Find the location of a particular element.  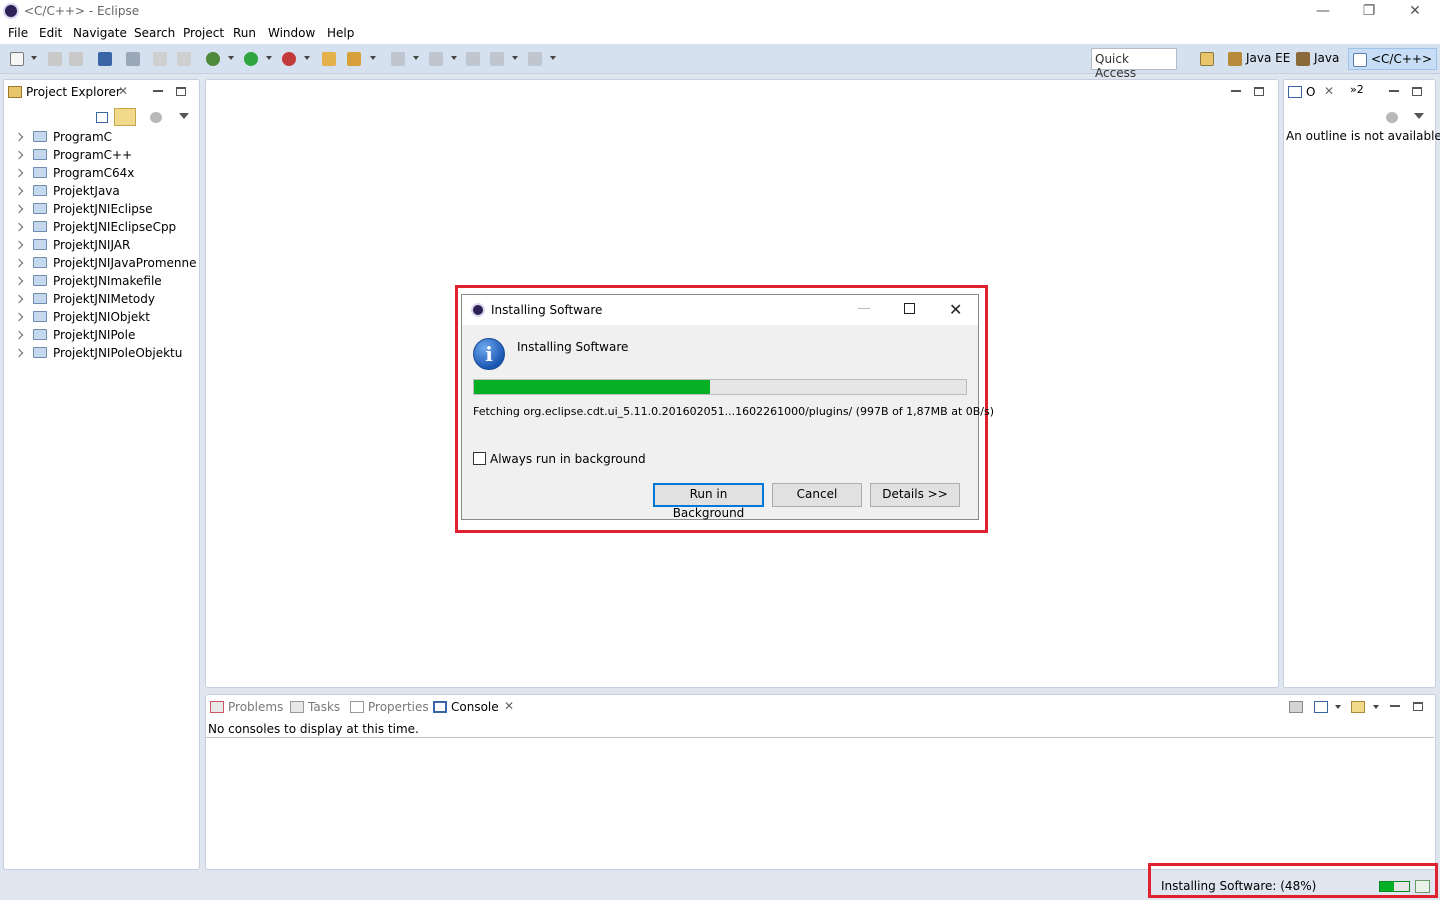

run-icon is located at coordinates (251, 59).